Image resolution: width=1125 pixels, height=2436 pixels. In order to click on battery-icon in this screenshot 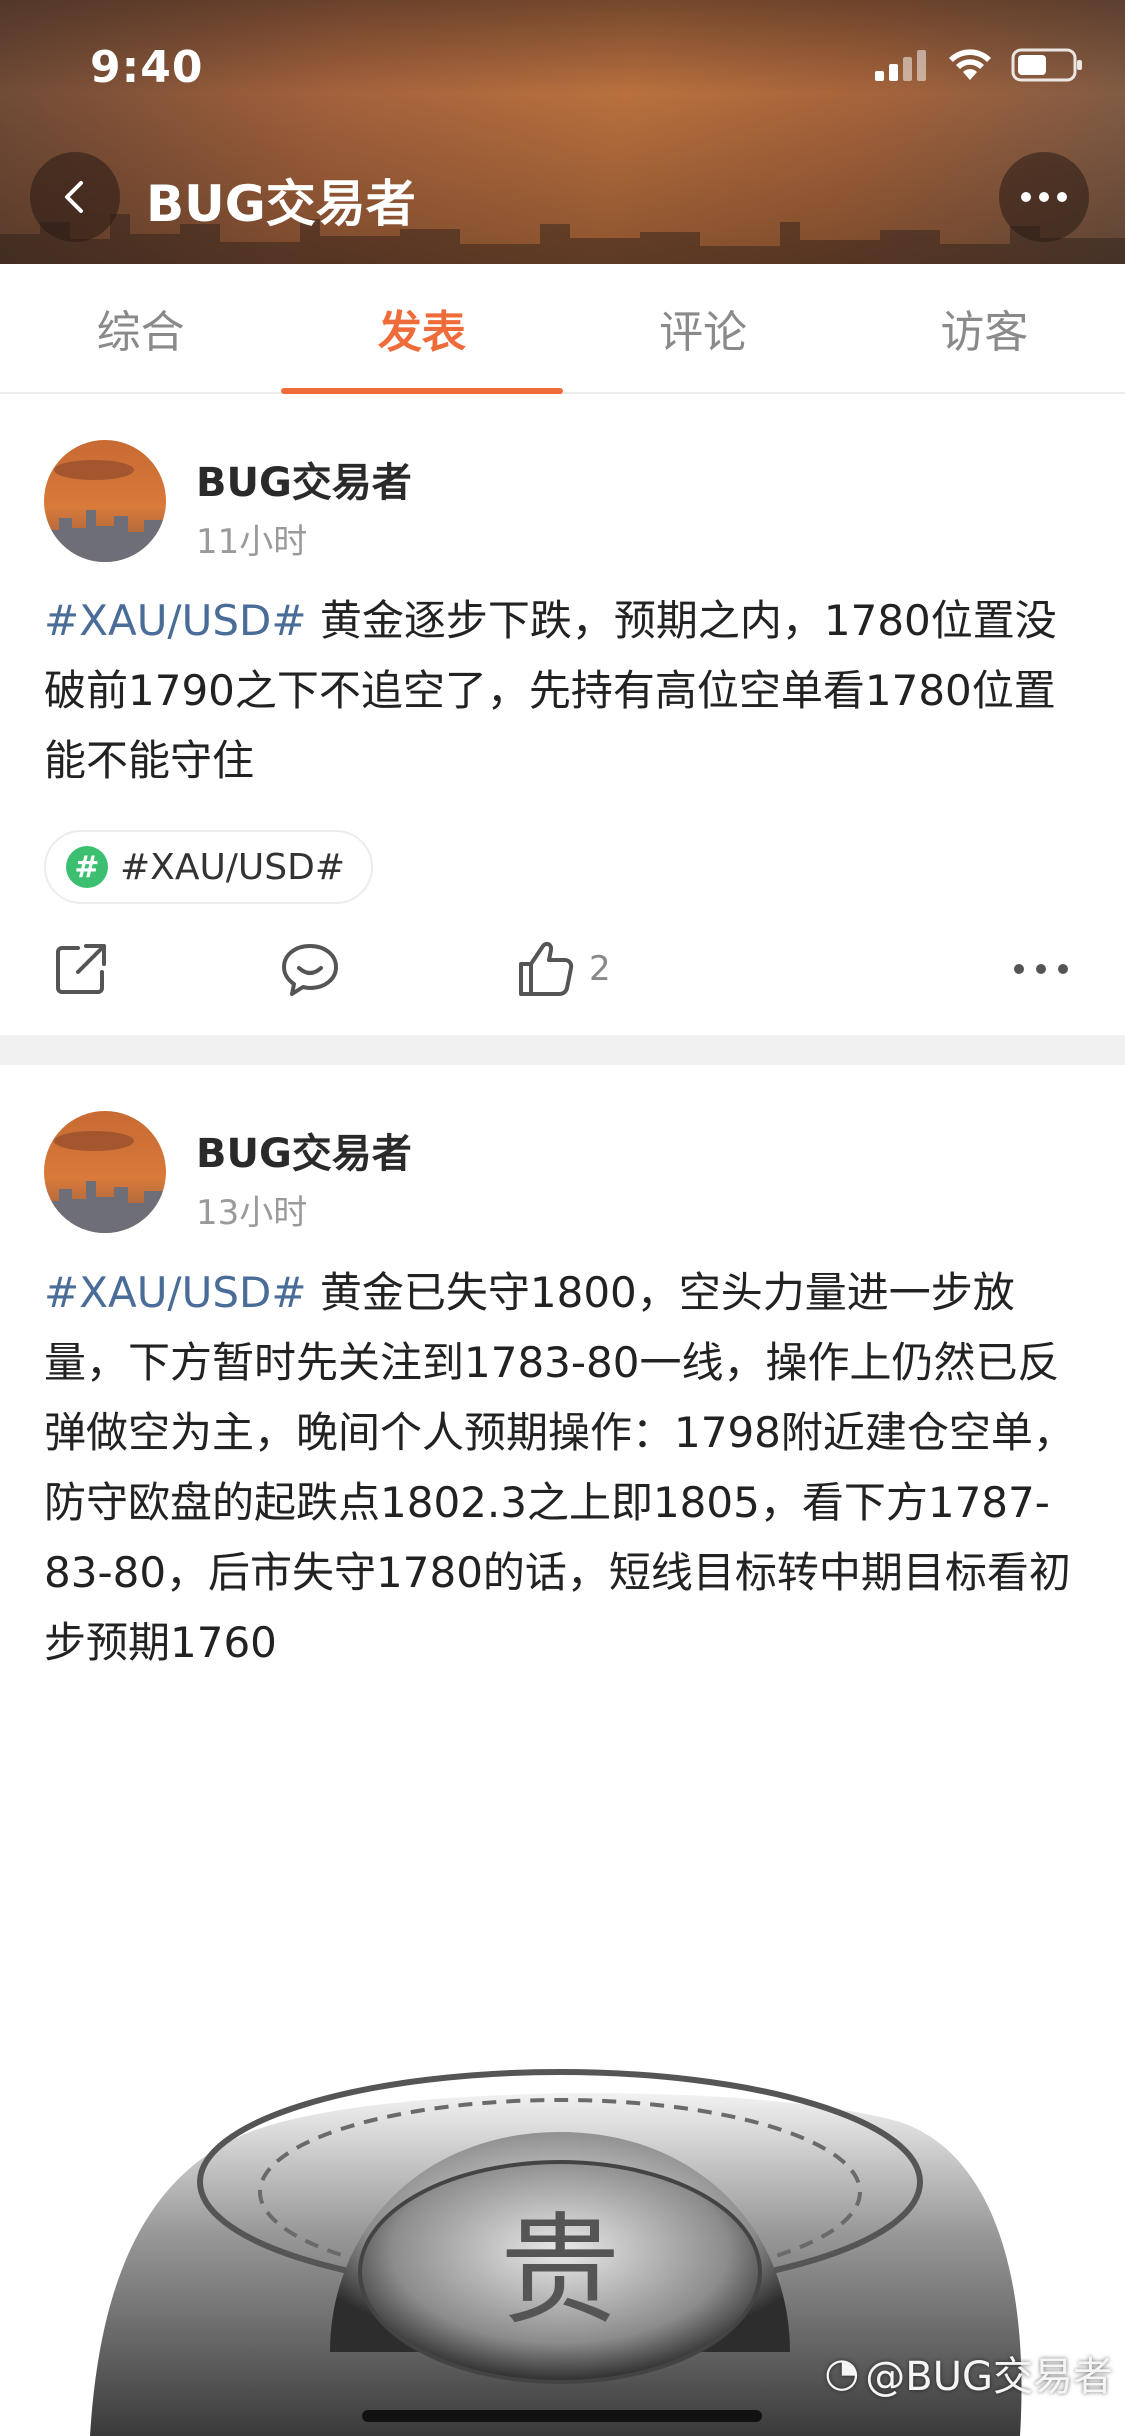, I will do `click(1046, 65)`.